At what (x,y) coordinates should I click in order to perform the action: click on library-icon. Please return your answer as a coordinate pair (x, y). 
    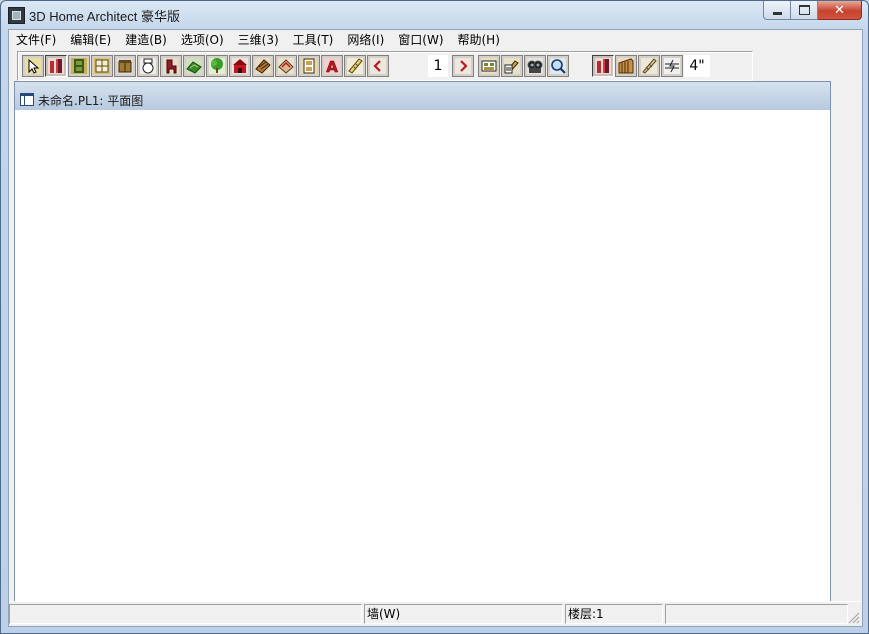
    Looking at the image, I should click on (309, 66).